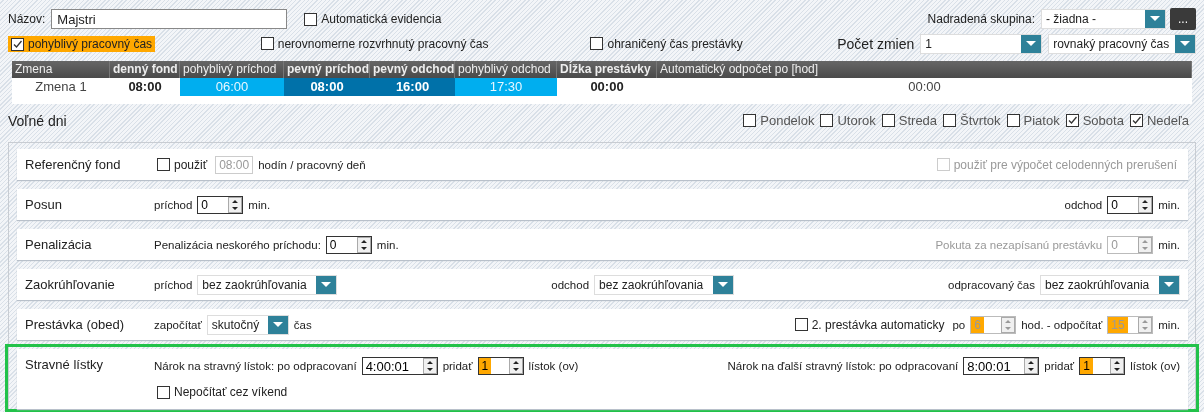  What do you see at coordinates (381, 19) in the screenshot?
I see `checkbox-label: Automatická evidencia` at bounding box center [381, 19].